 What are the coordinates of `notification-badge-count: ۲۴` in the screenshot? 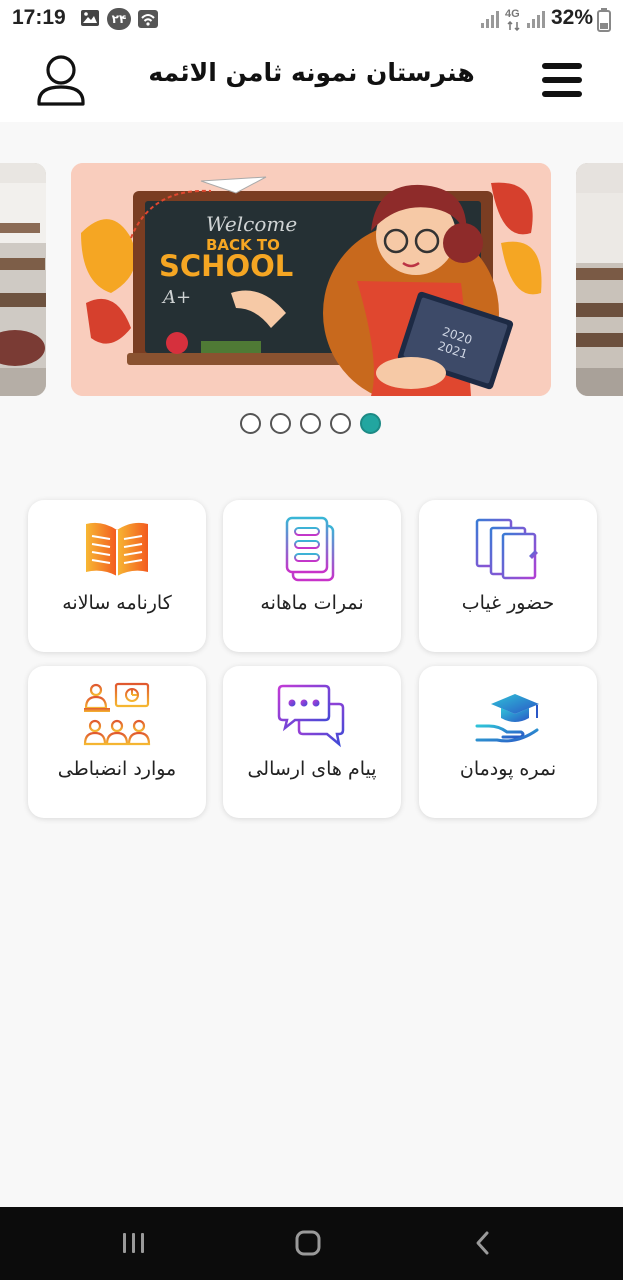 It's located at (119, 19).